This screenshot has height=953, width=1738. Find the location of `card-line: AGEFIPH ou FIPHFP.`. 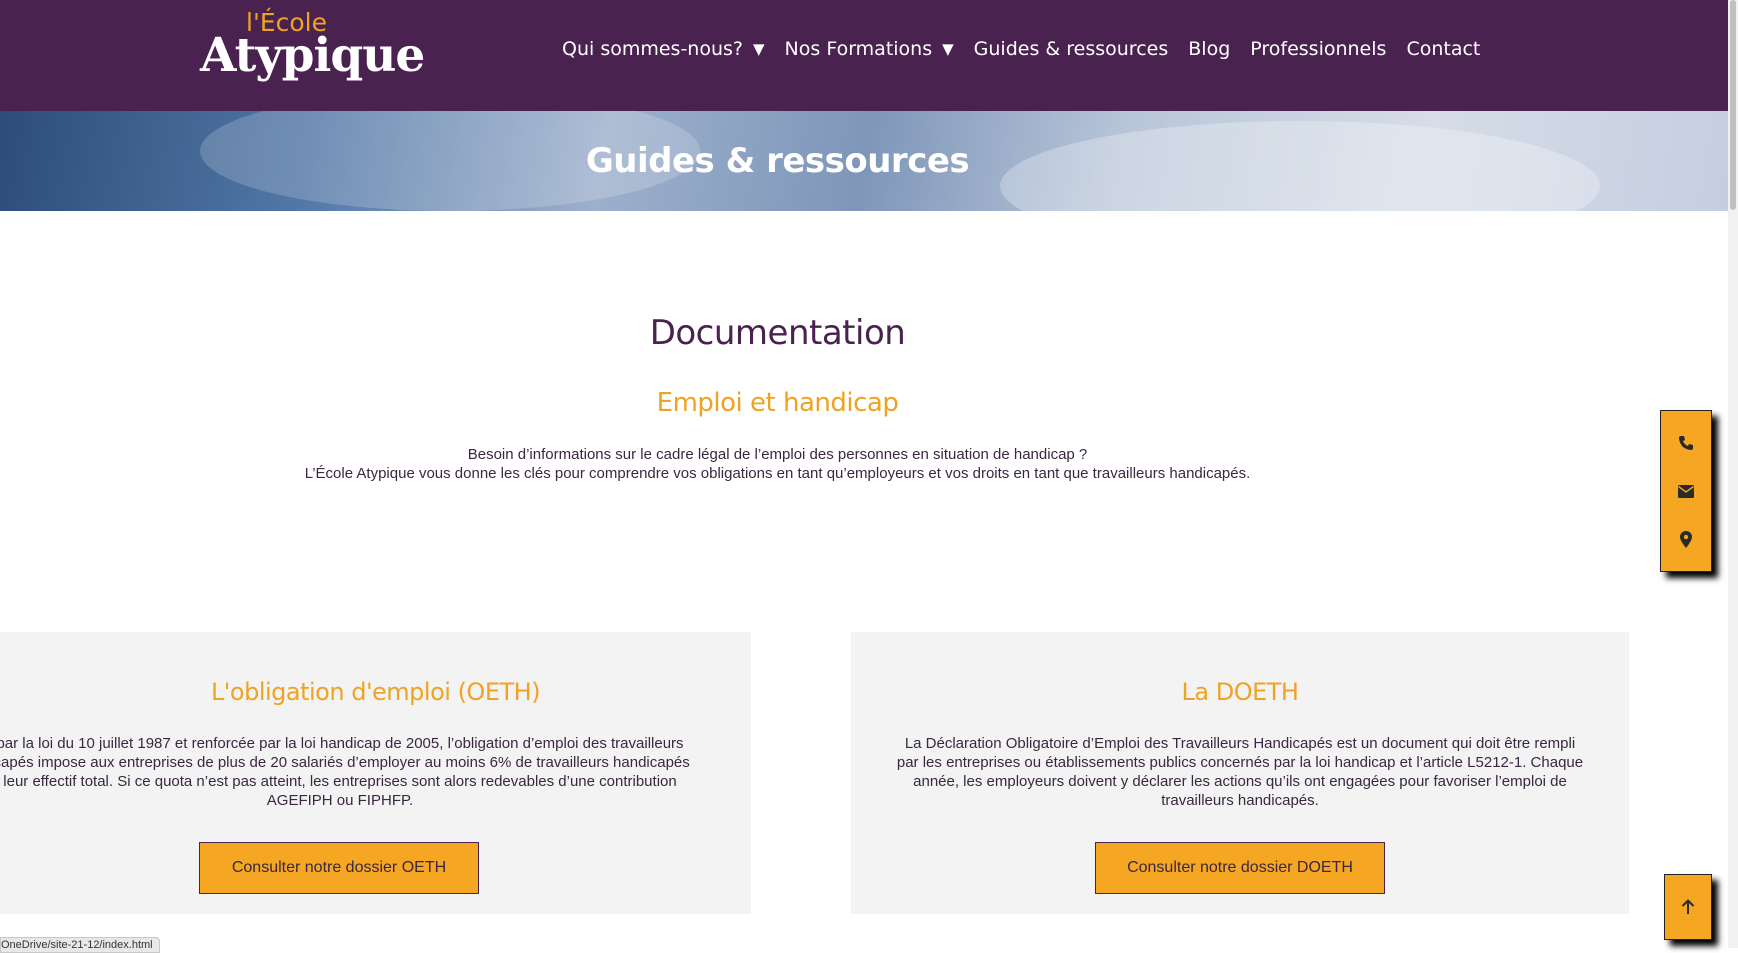

card-line: AGEFIPH ou FIPHFP. is located at coordinates (340, 800).